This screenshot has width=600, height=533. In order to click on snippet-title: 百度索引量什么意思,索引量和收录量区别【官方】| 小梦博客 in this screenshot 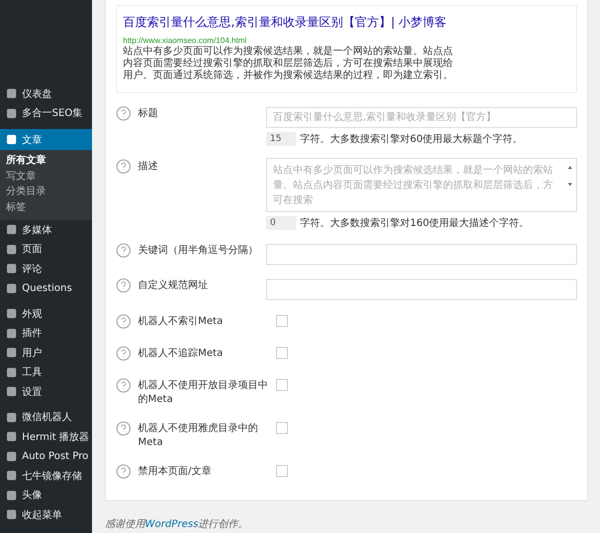, I will do `click(346, 22)`.